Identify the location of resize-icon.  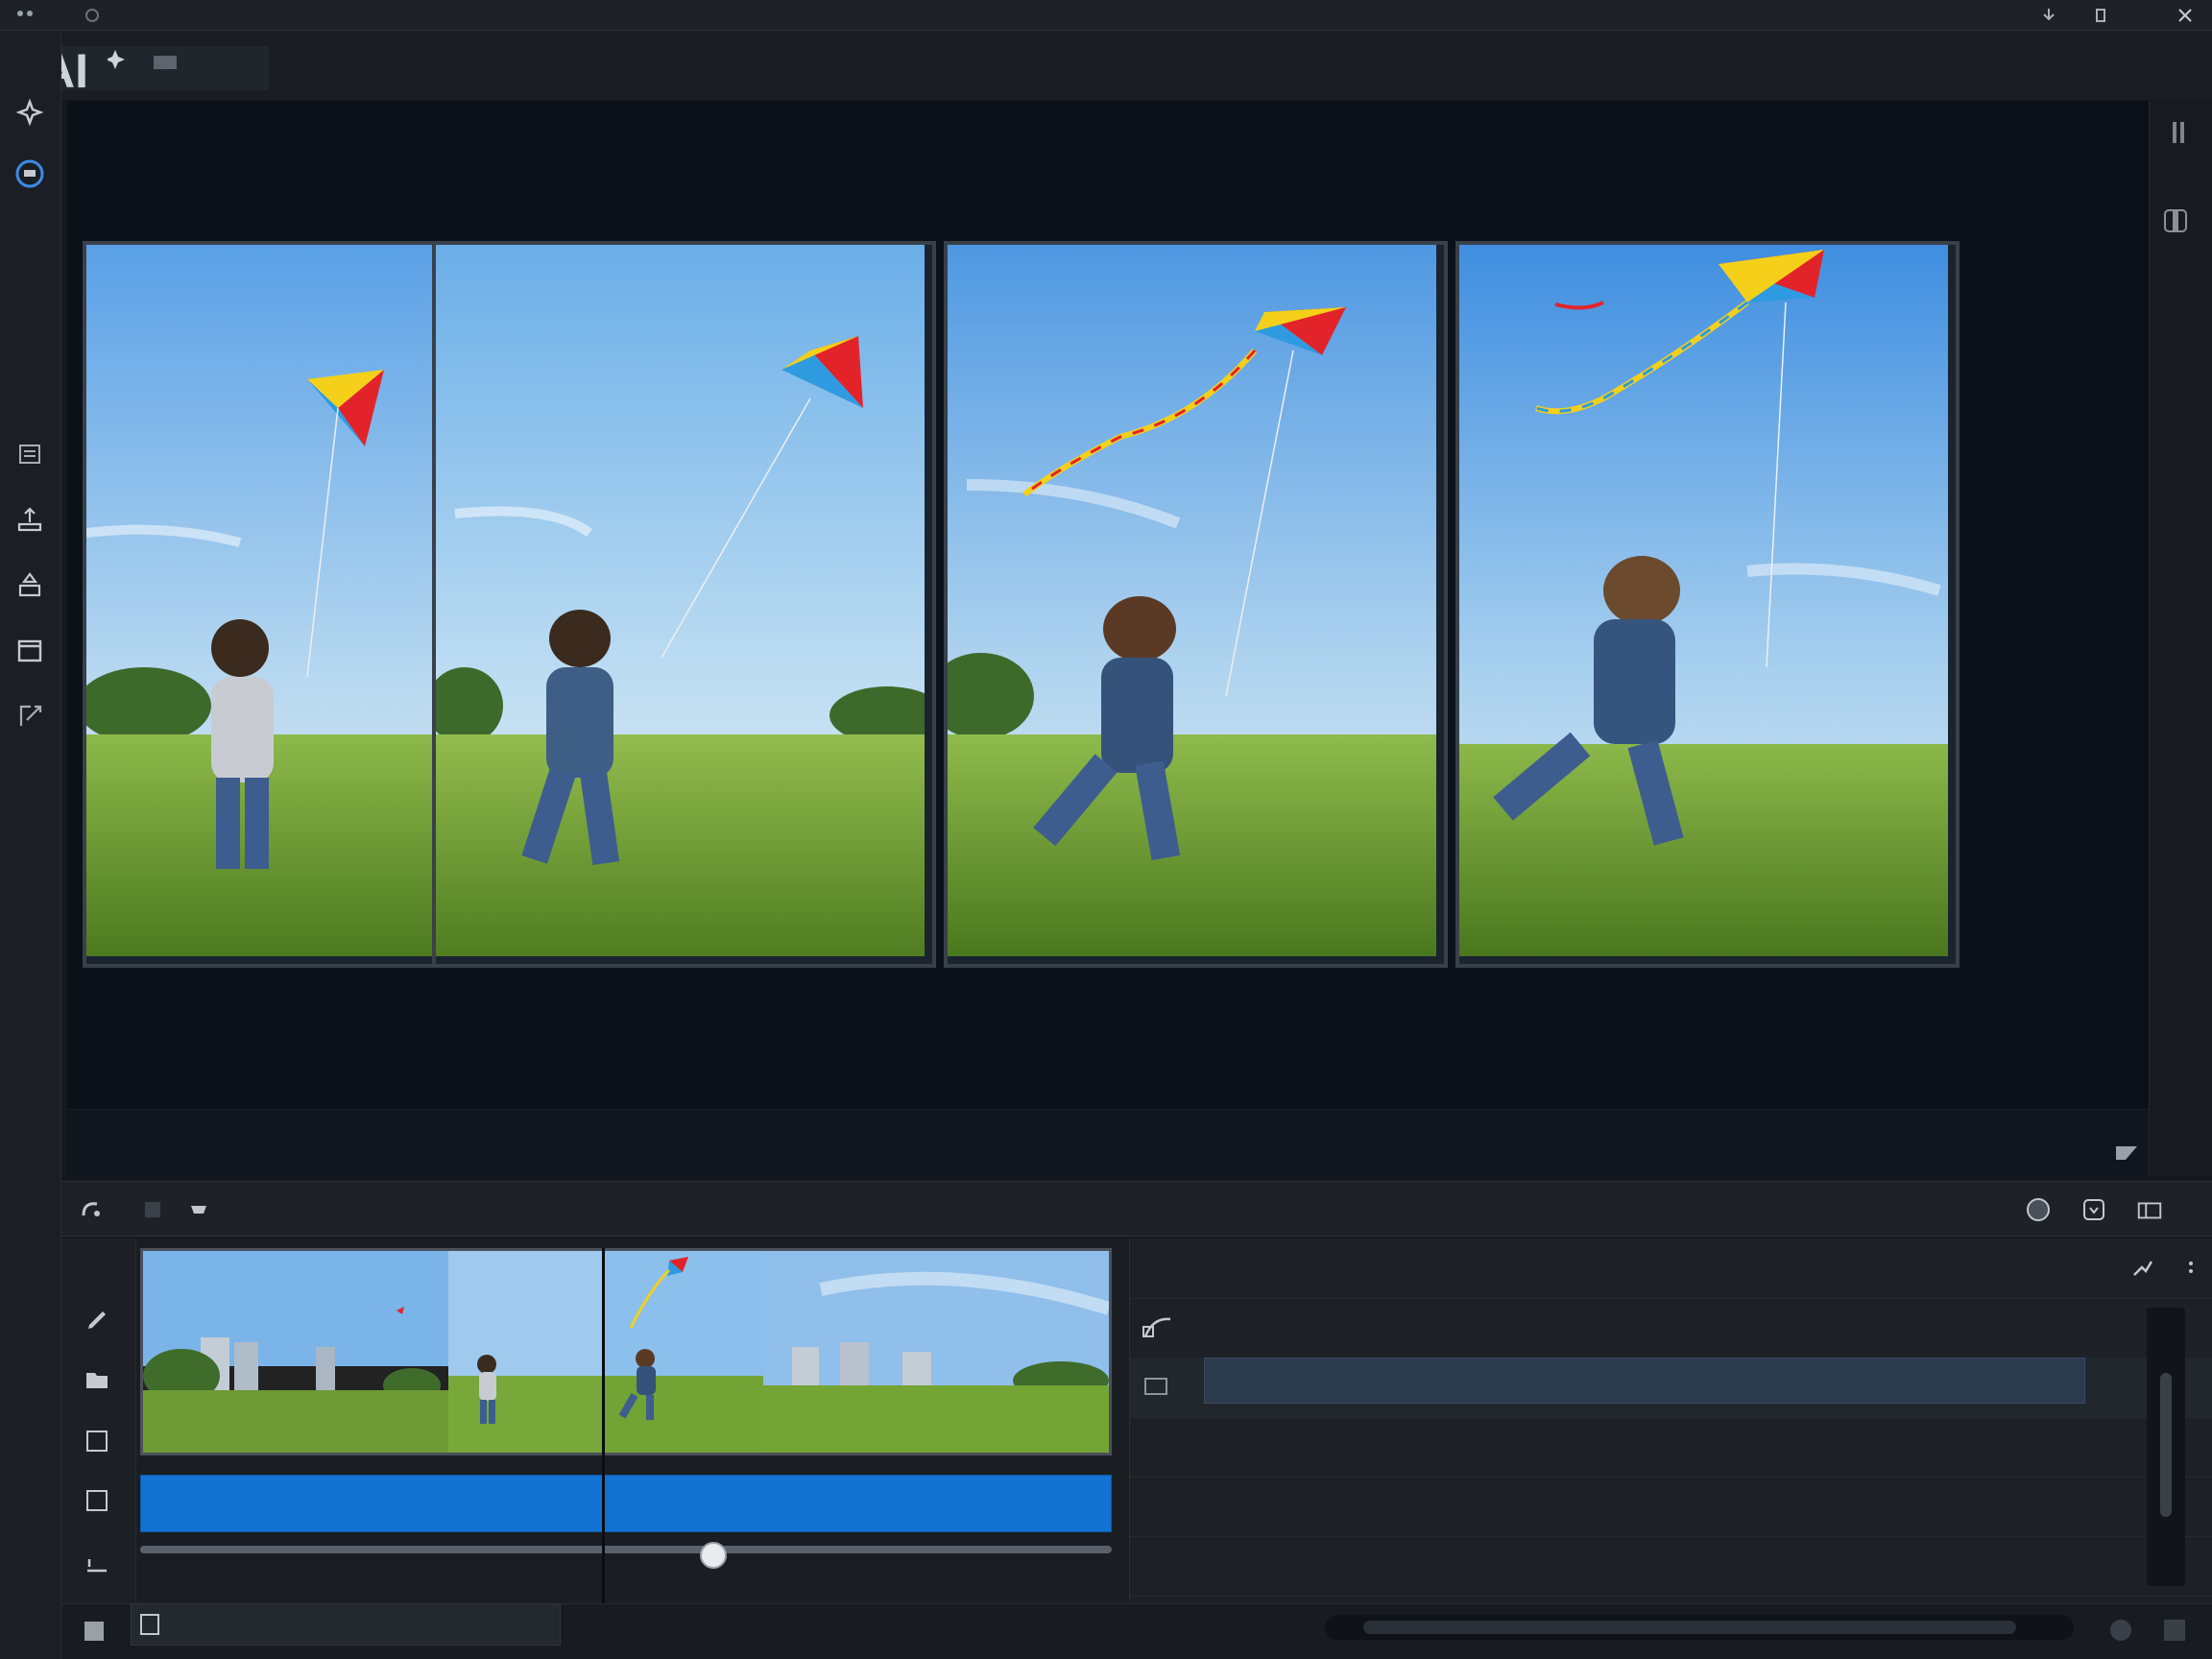
(30, 716).